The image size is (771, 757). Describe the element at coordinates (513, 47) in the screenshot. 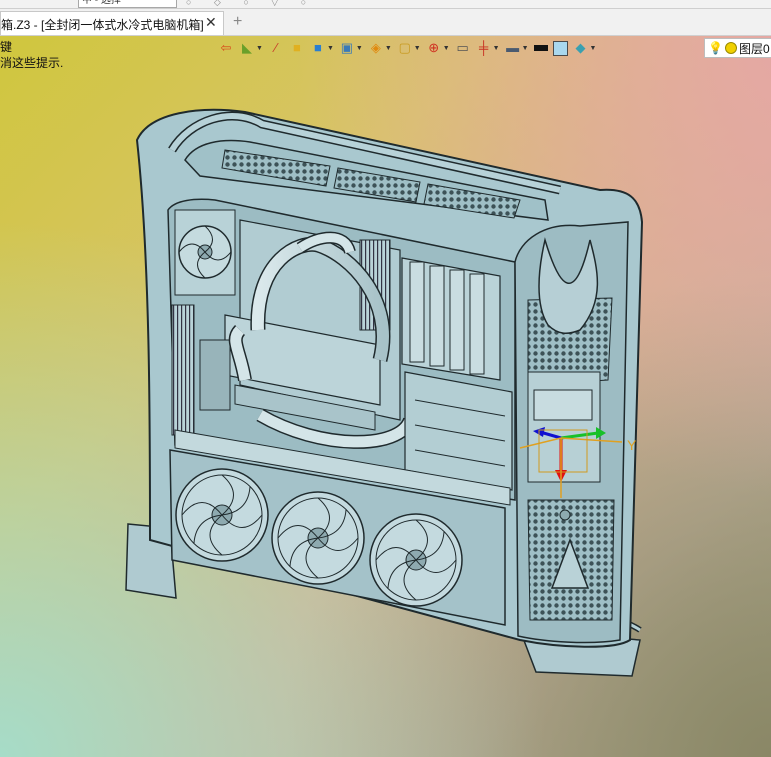

I see `monitor-icon: ▬` at that location.